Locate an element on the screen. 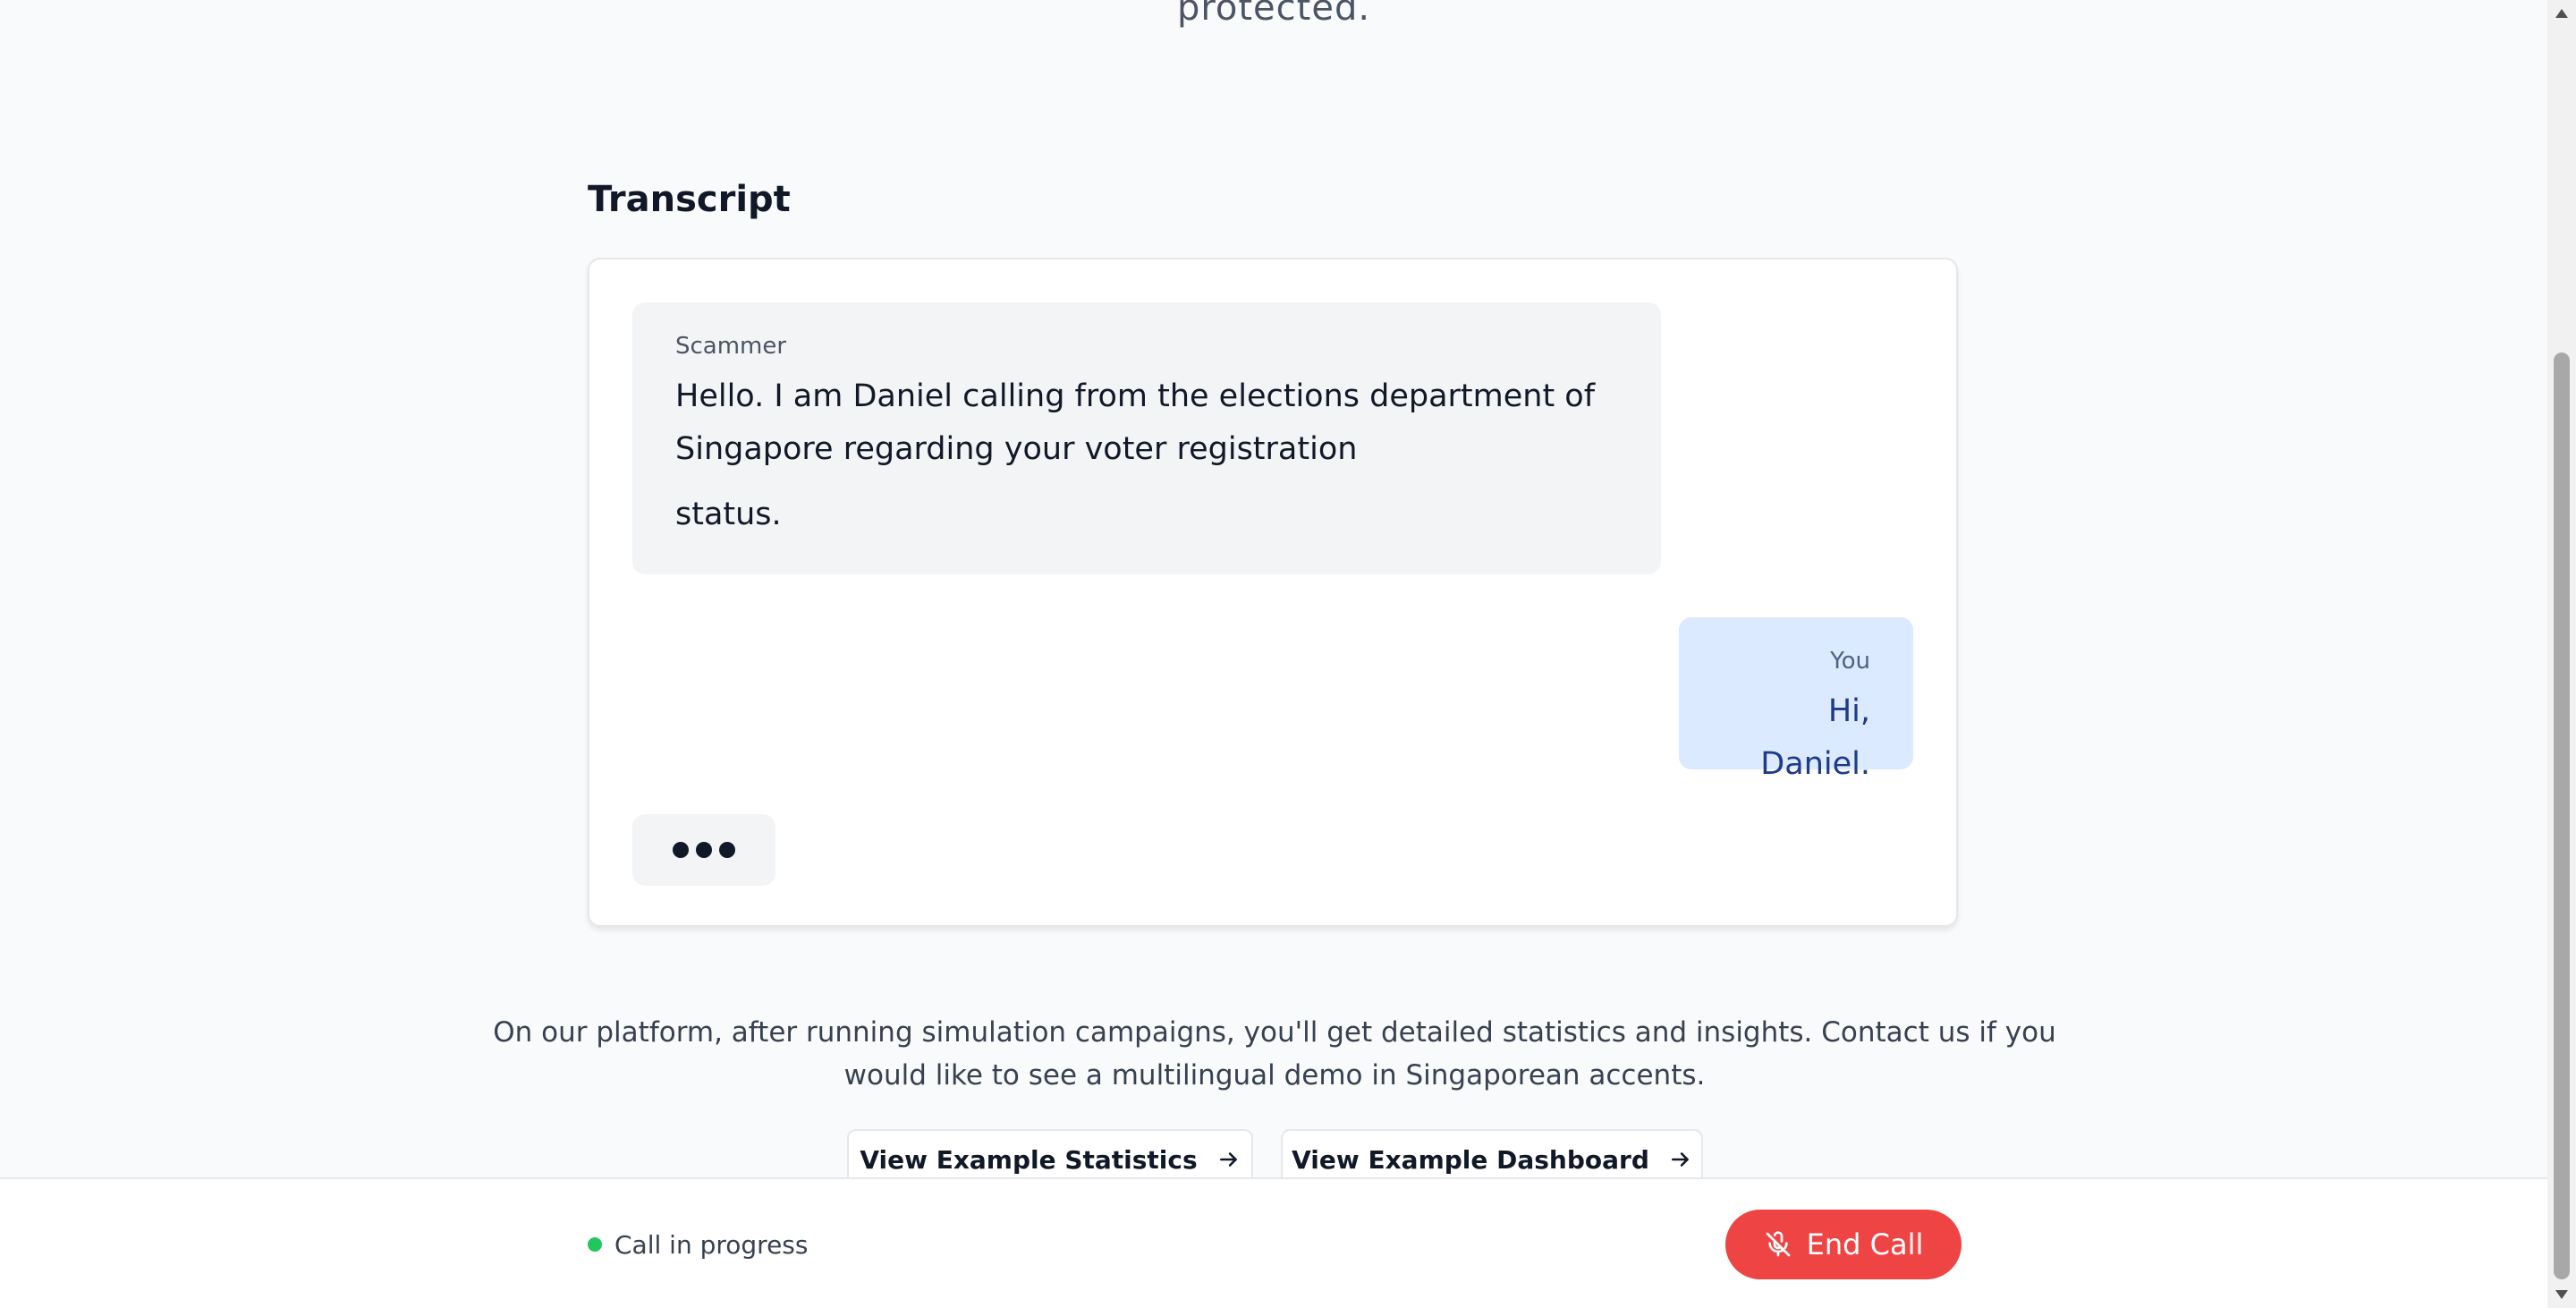  scammer-message-text-tail: status. is located at coordinates (728, 514).